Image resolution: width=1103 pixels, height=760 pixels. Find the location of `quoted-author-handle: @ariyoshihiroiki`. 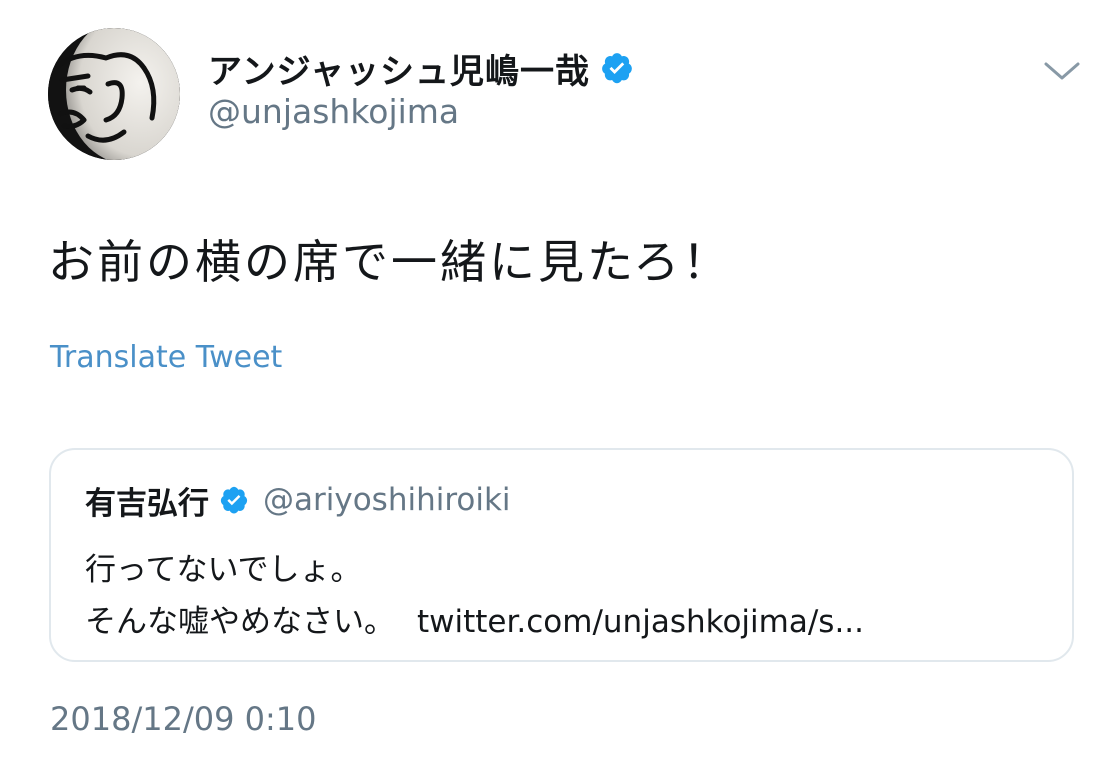

quoted-author-handle: @ariyoshihiroiki is located at coordinates (387, 500).